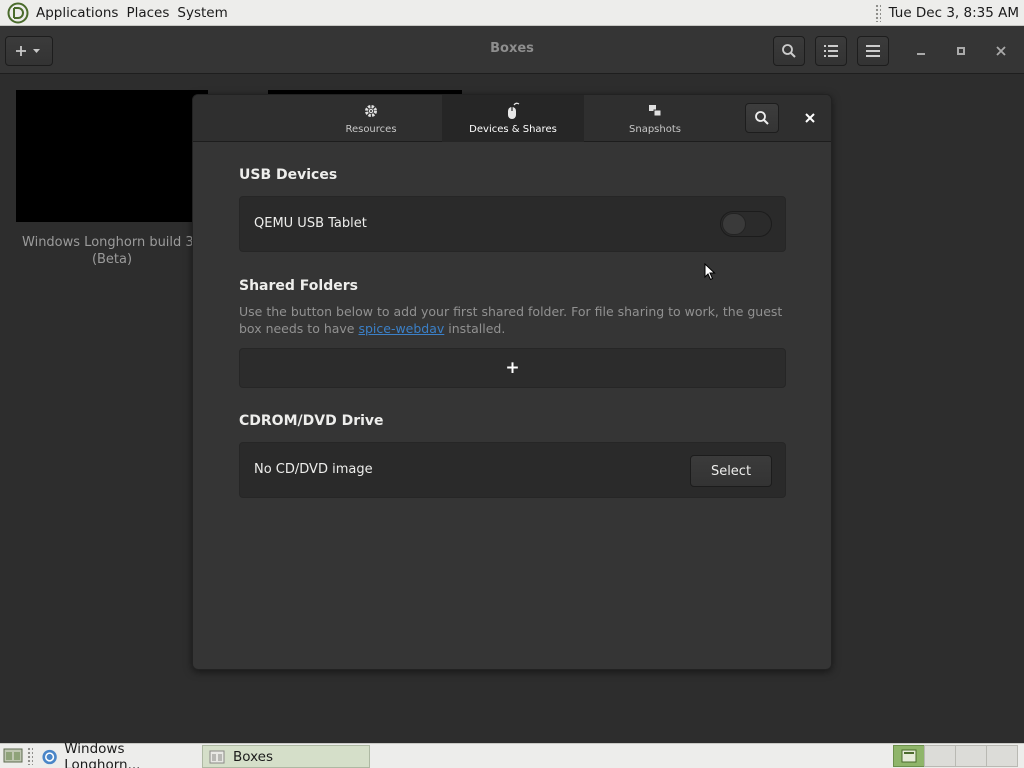 The image size is (1024, 768). I want to click on list-view-icon, so click(831, 51).